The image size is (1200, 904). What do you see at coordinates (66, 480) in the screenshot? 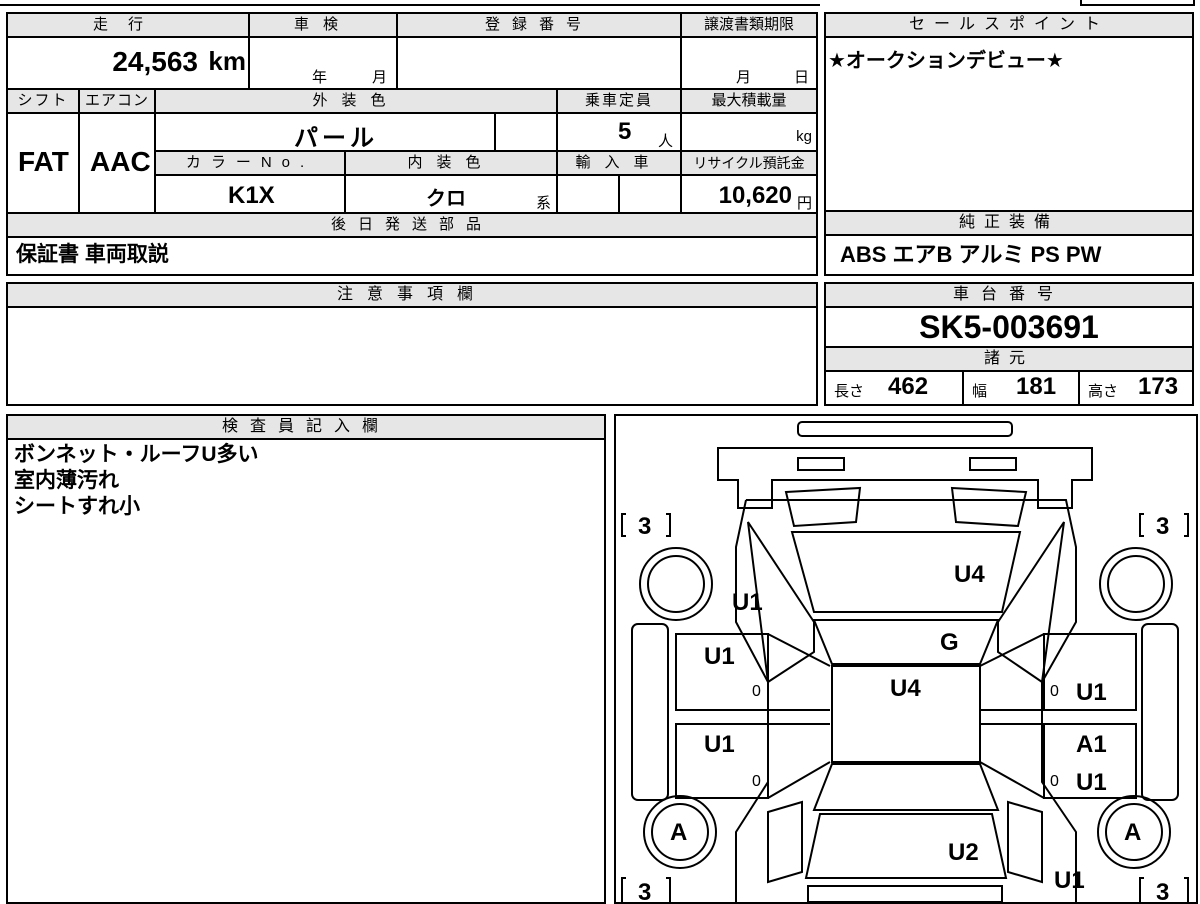
I see `inspector-line-2: 室内薄汚れ` at bounding box center [66, 480].